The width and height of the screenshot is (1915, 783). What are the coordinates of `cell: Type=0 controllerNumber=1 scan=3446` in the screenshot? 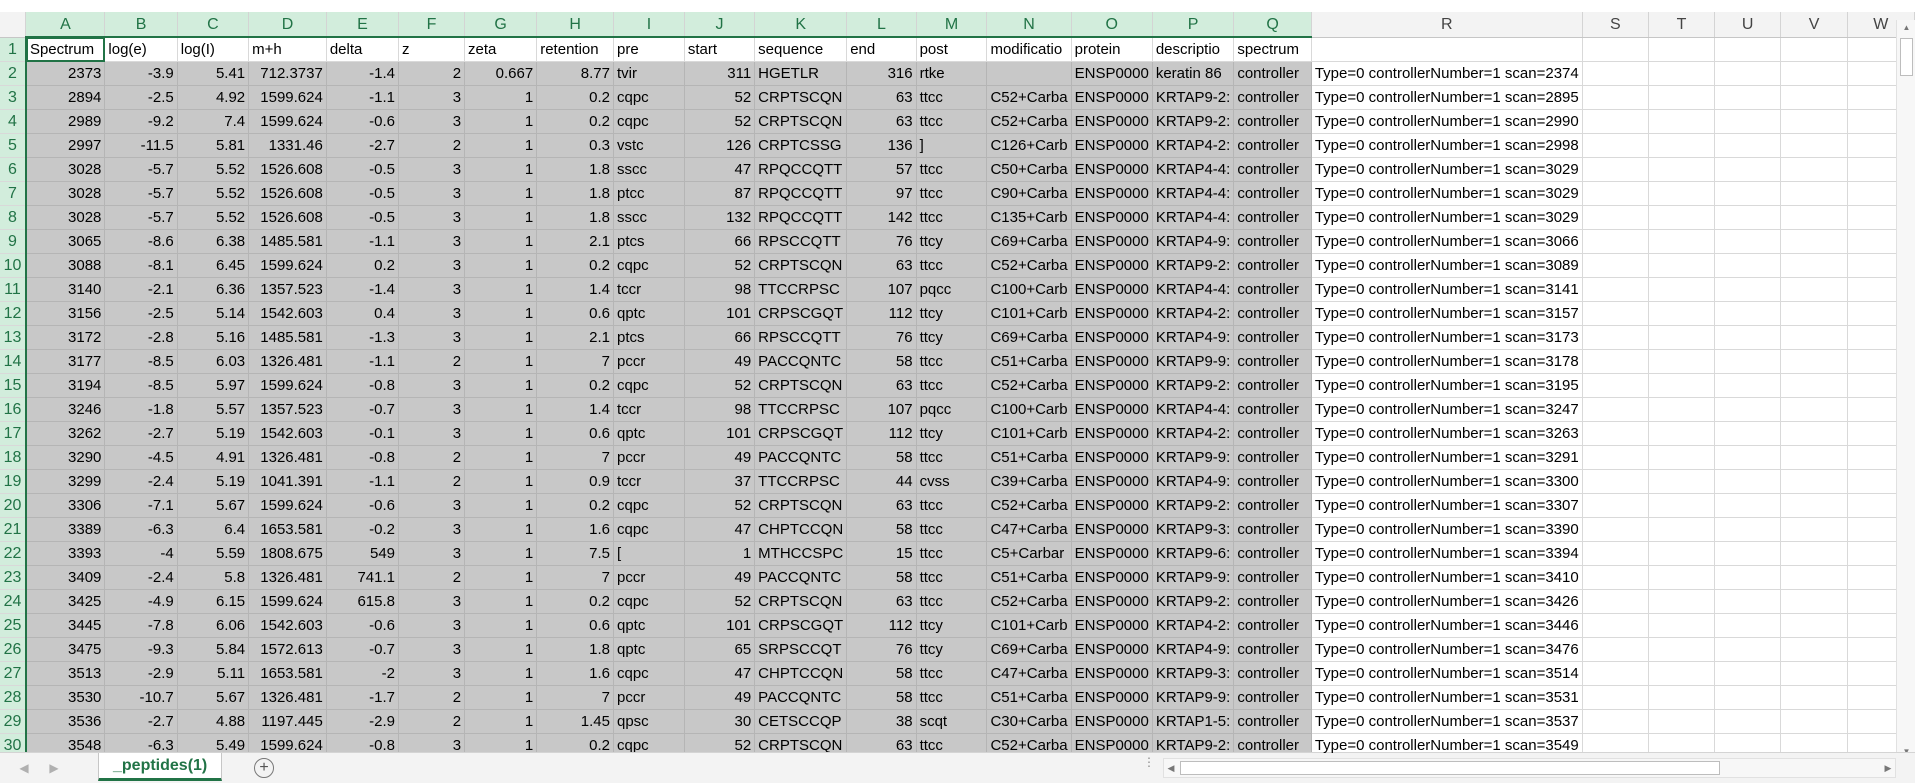 It's located at (1447, 625).